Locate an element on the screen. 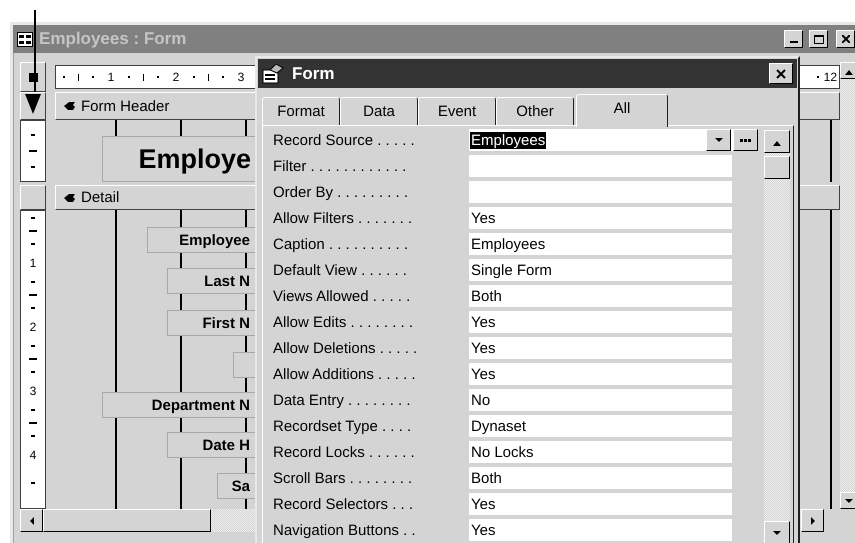  property-label: Navigation Buttons . . is located at coordinates (371, 530).